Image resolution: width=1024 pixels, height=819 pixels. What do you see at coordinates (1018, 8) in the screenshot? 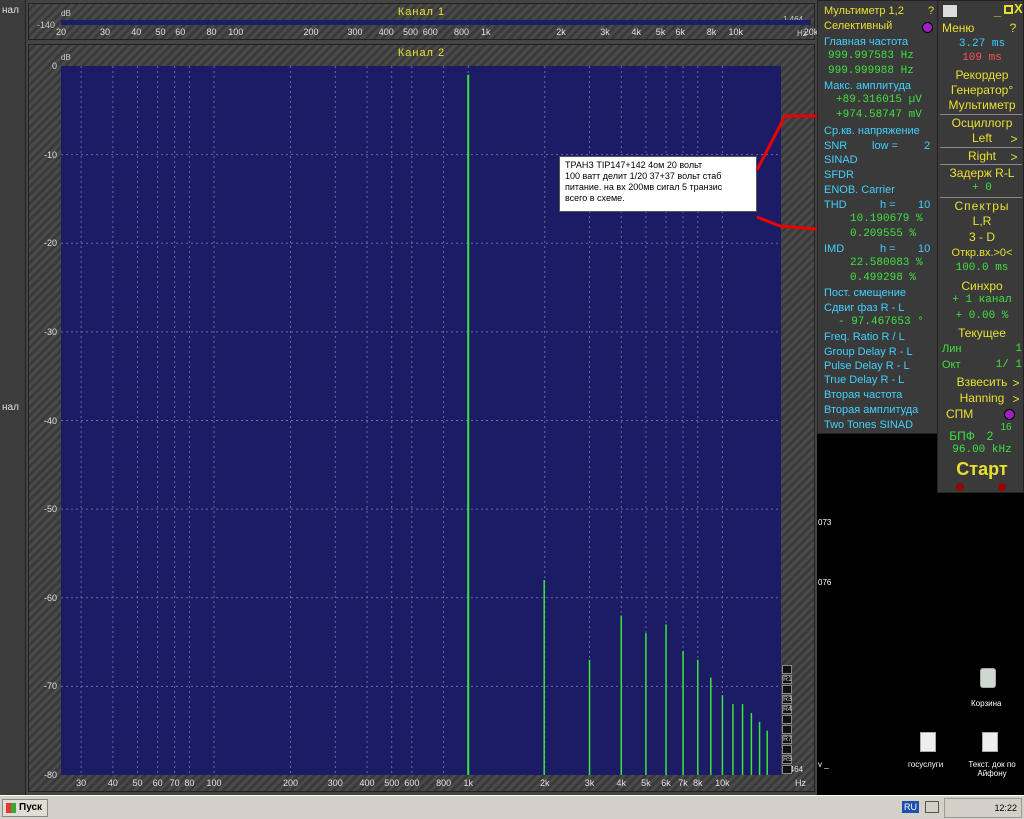
I see `close-button: X` at bounding box center [1018, 8].